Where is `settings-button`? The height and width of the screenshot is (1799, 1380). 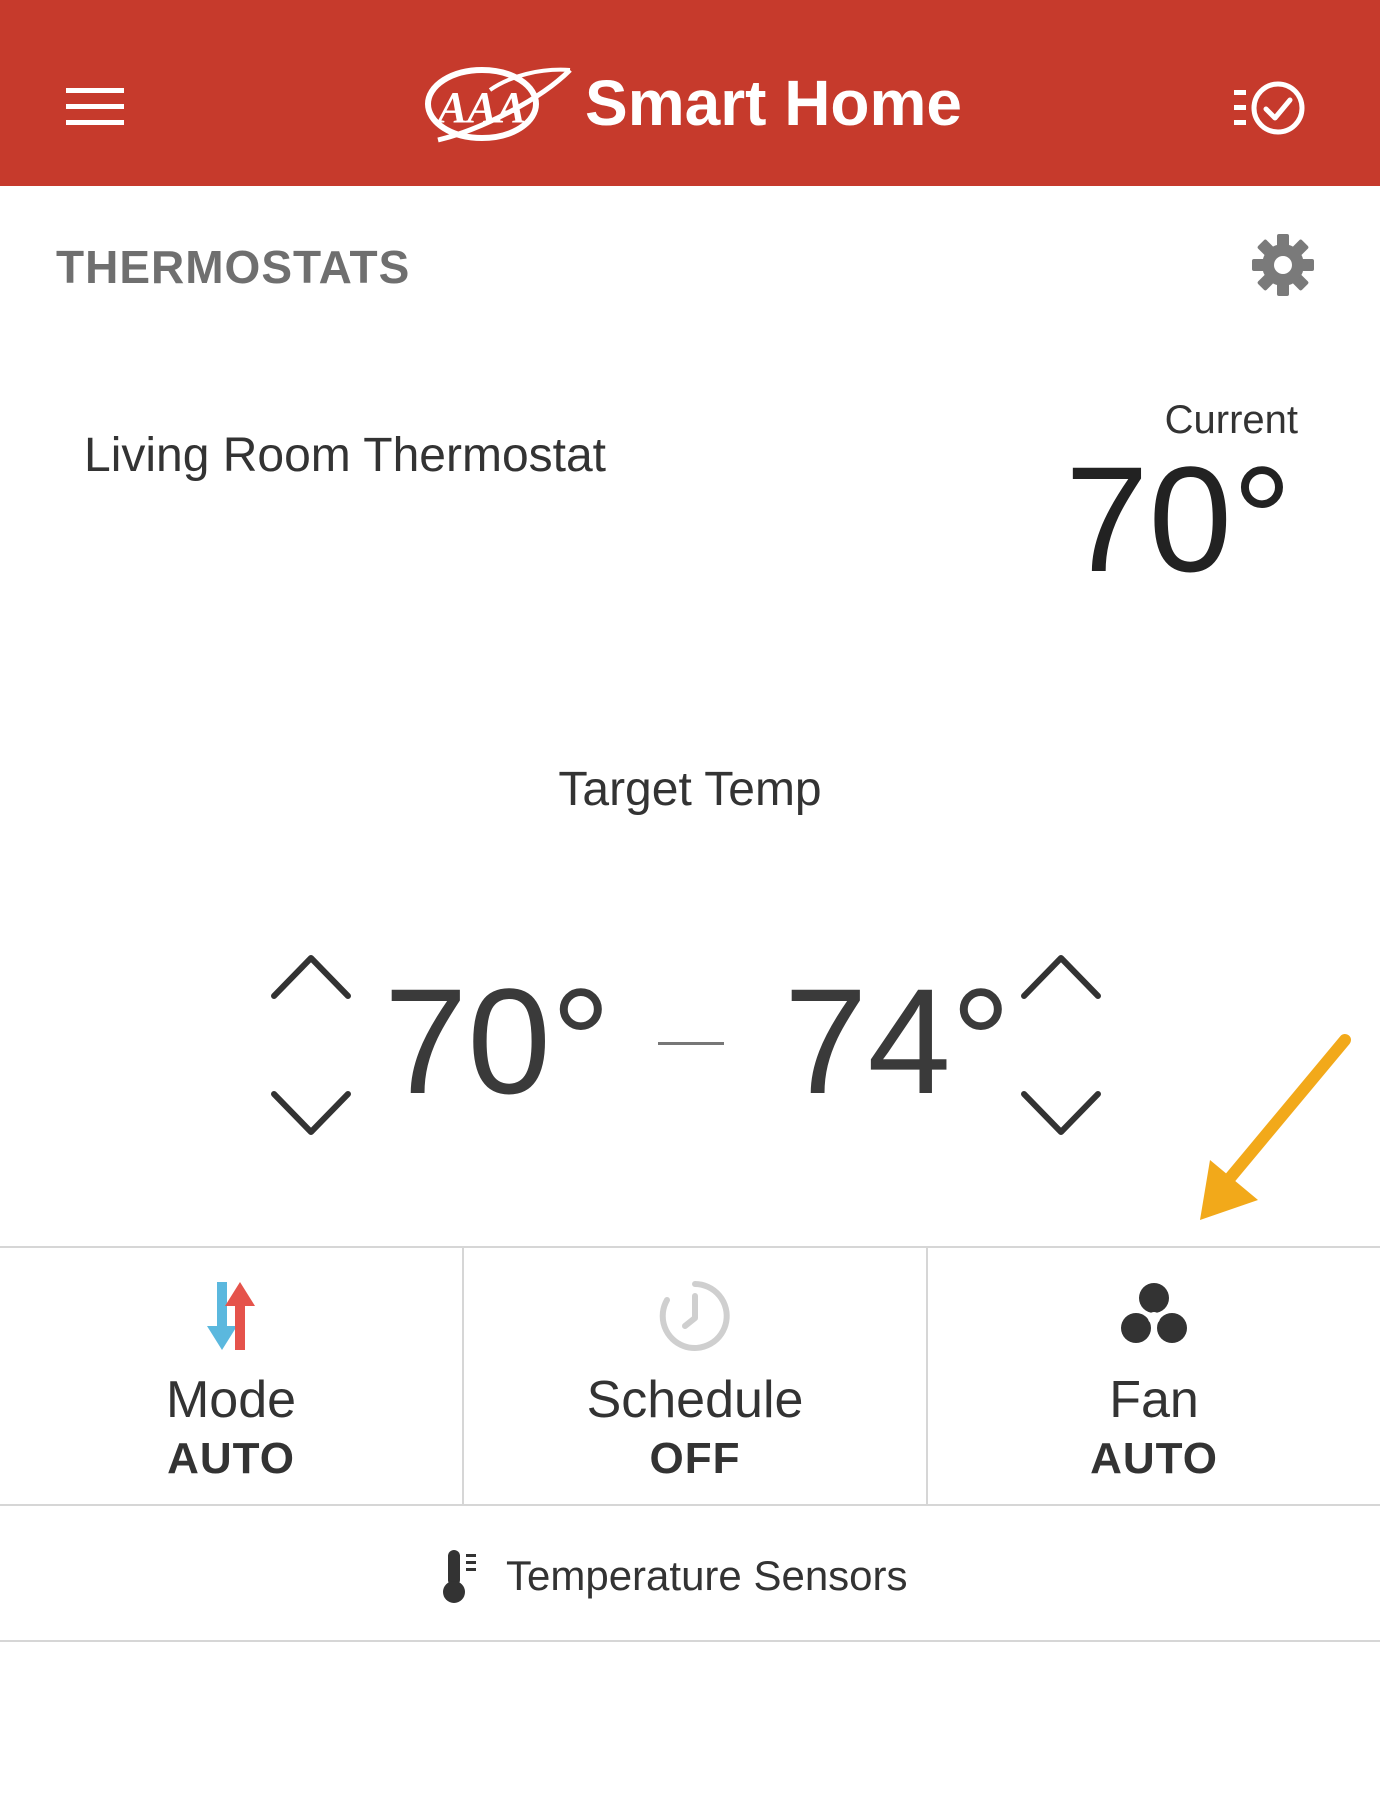
settings-button is located at coordinates (1283, 265).